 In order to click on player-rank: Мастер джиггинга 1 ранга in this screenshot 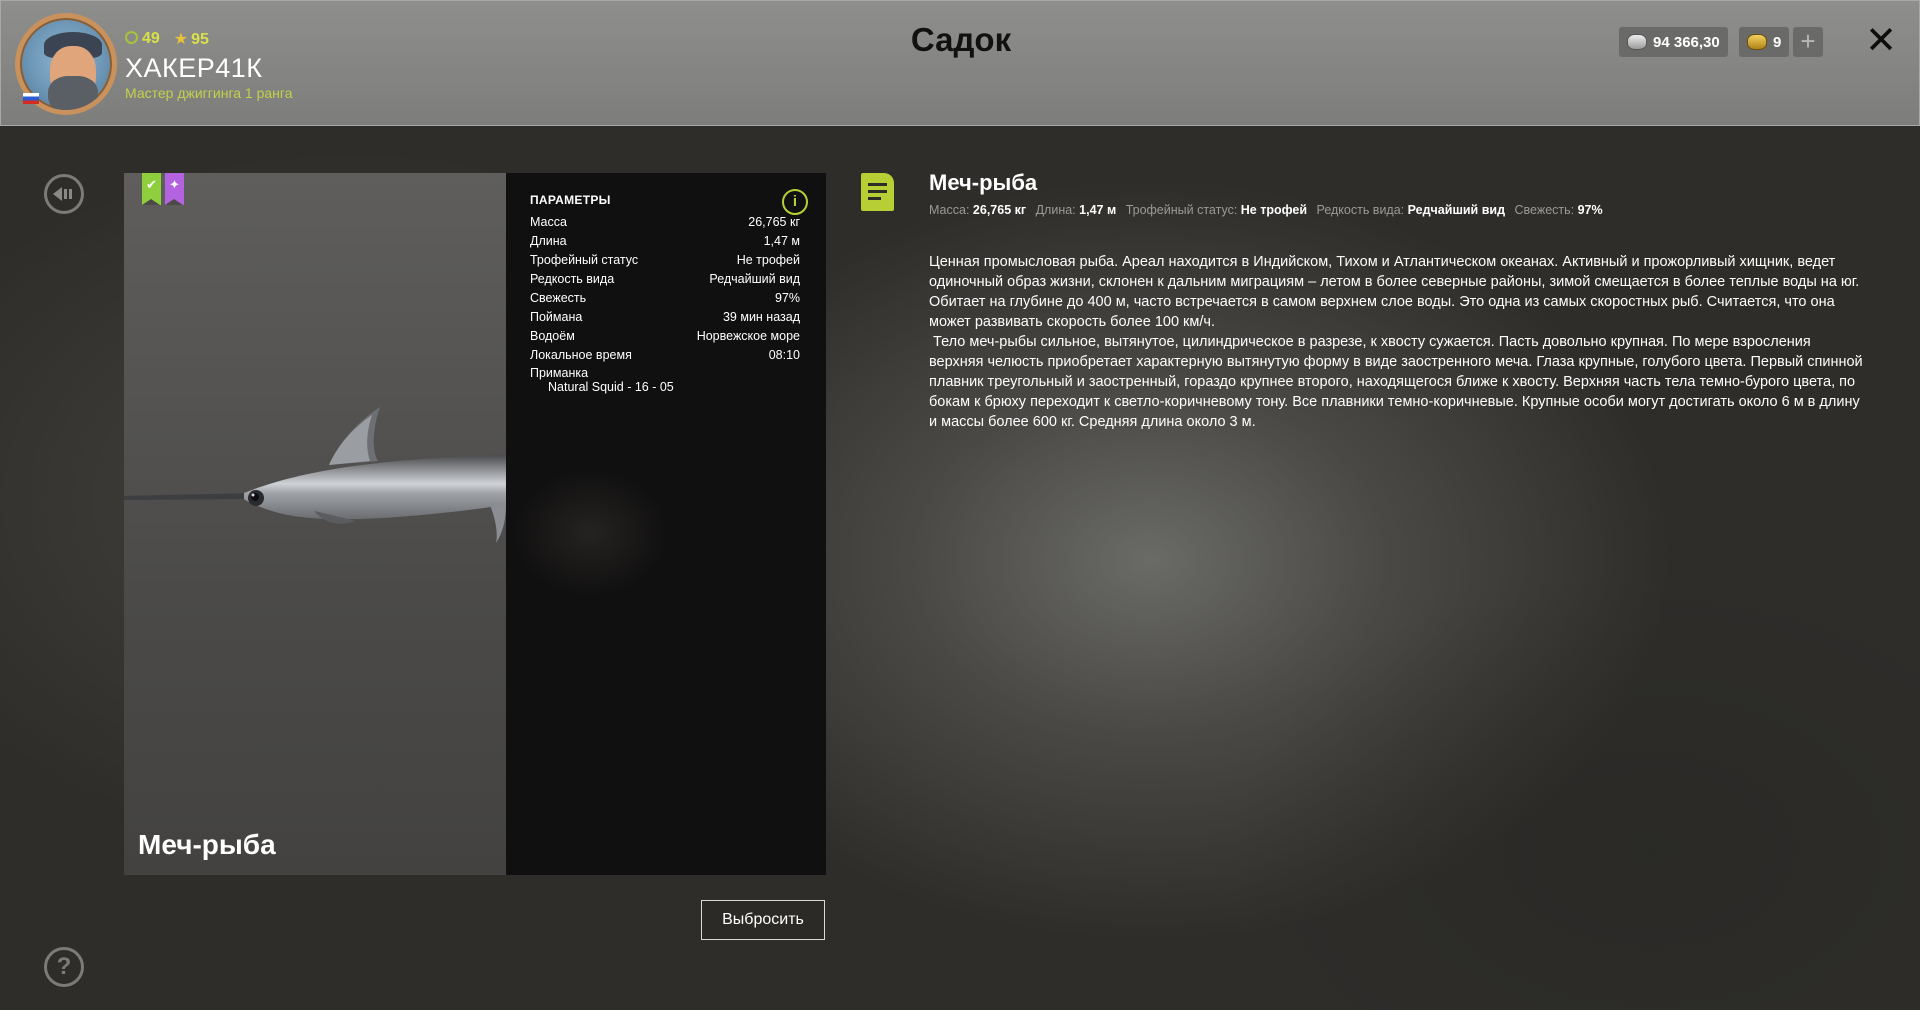, I will do `click(209, 93)`.